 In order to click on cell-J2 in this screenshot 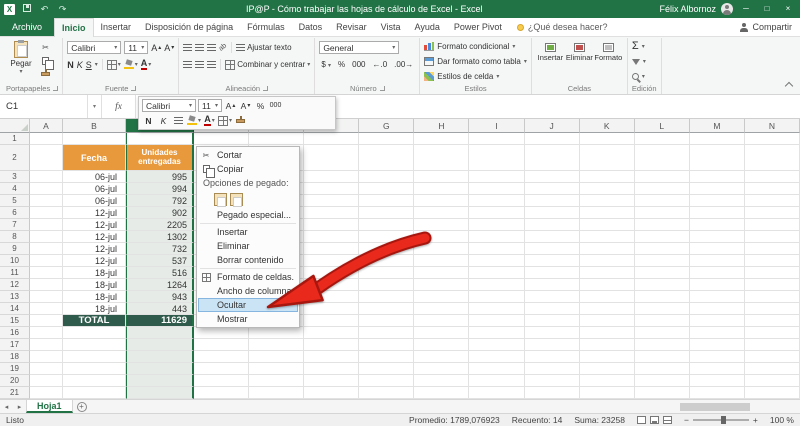, I will do `click(552, 158)`.